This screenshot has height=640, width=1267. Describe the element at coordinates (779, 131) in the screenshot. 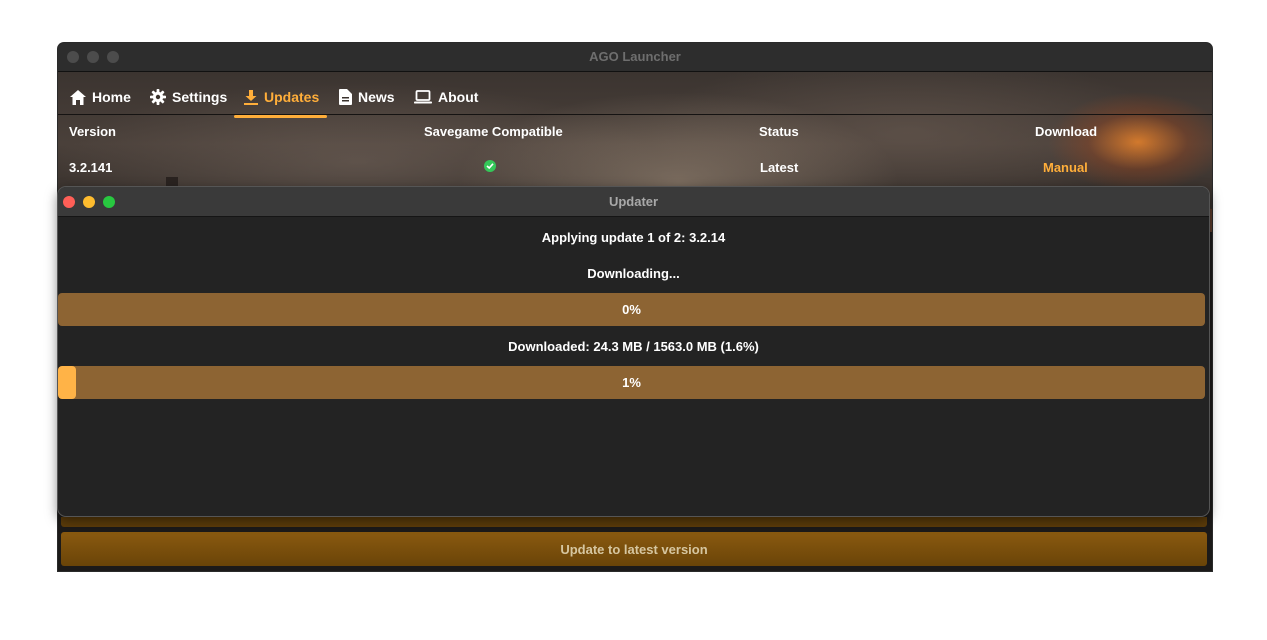

I see `header-status: Status` at that location.